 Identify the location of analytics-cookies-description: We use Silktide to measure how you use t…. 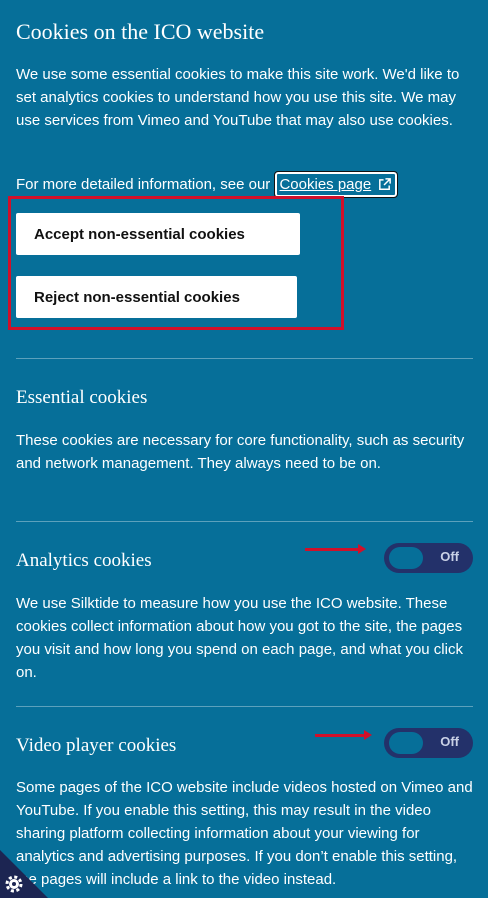
(239, 638).